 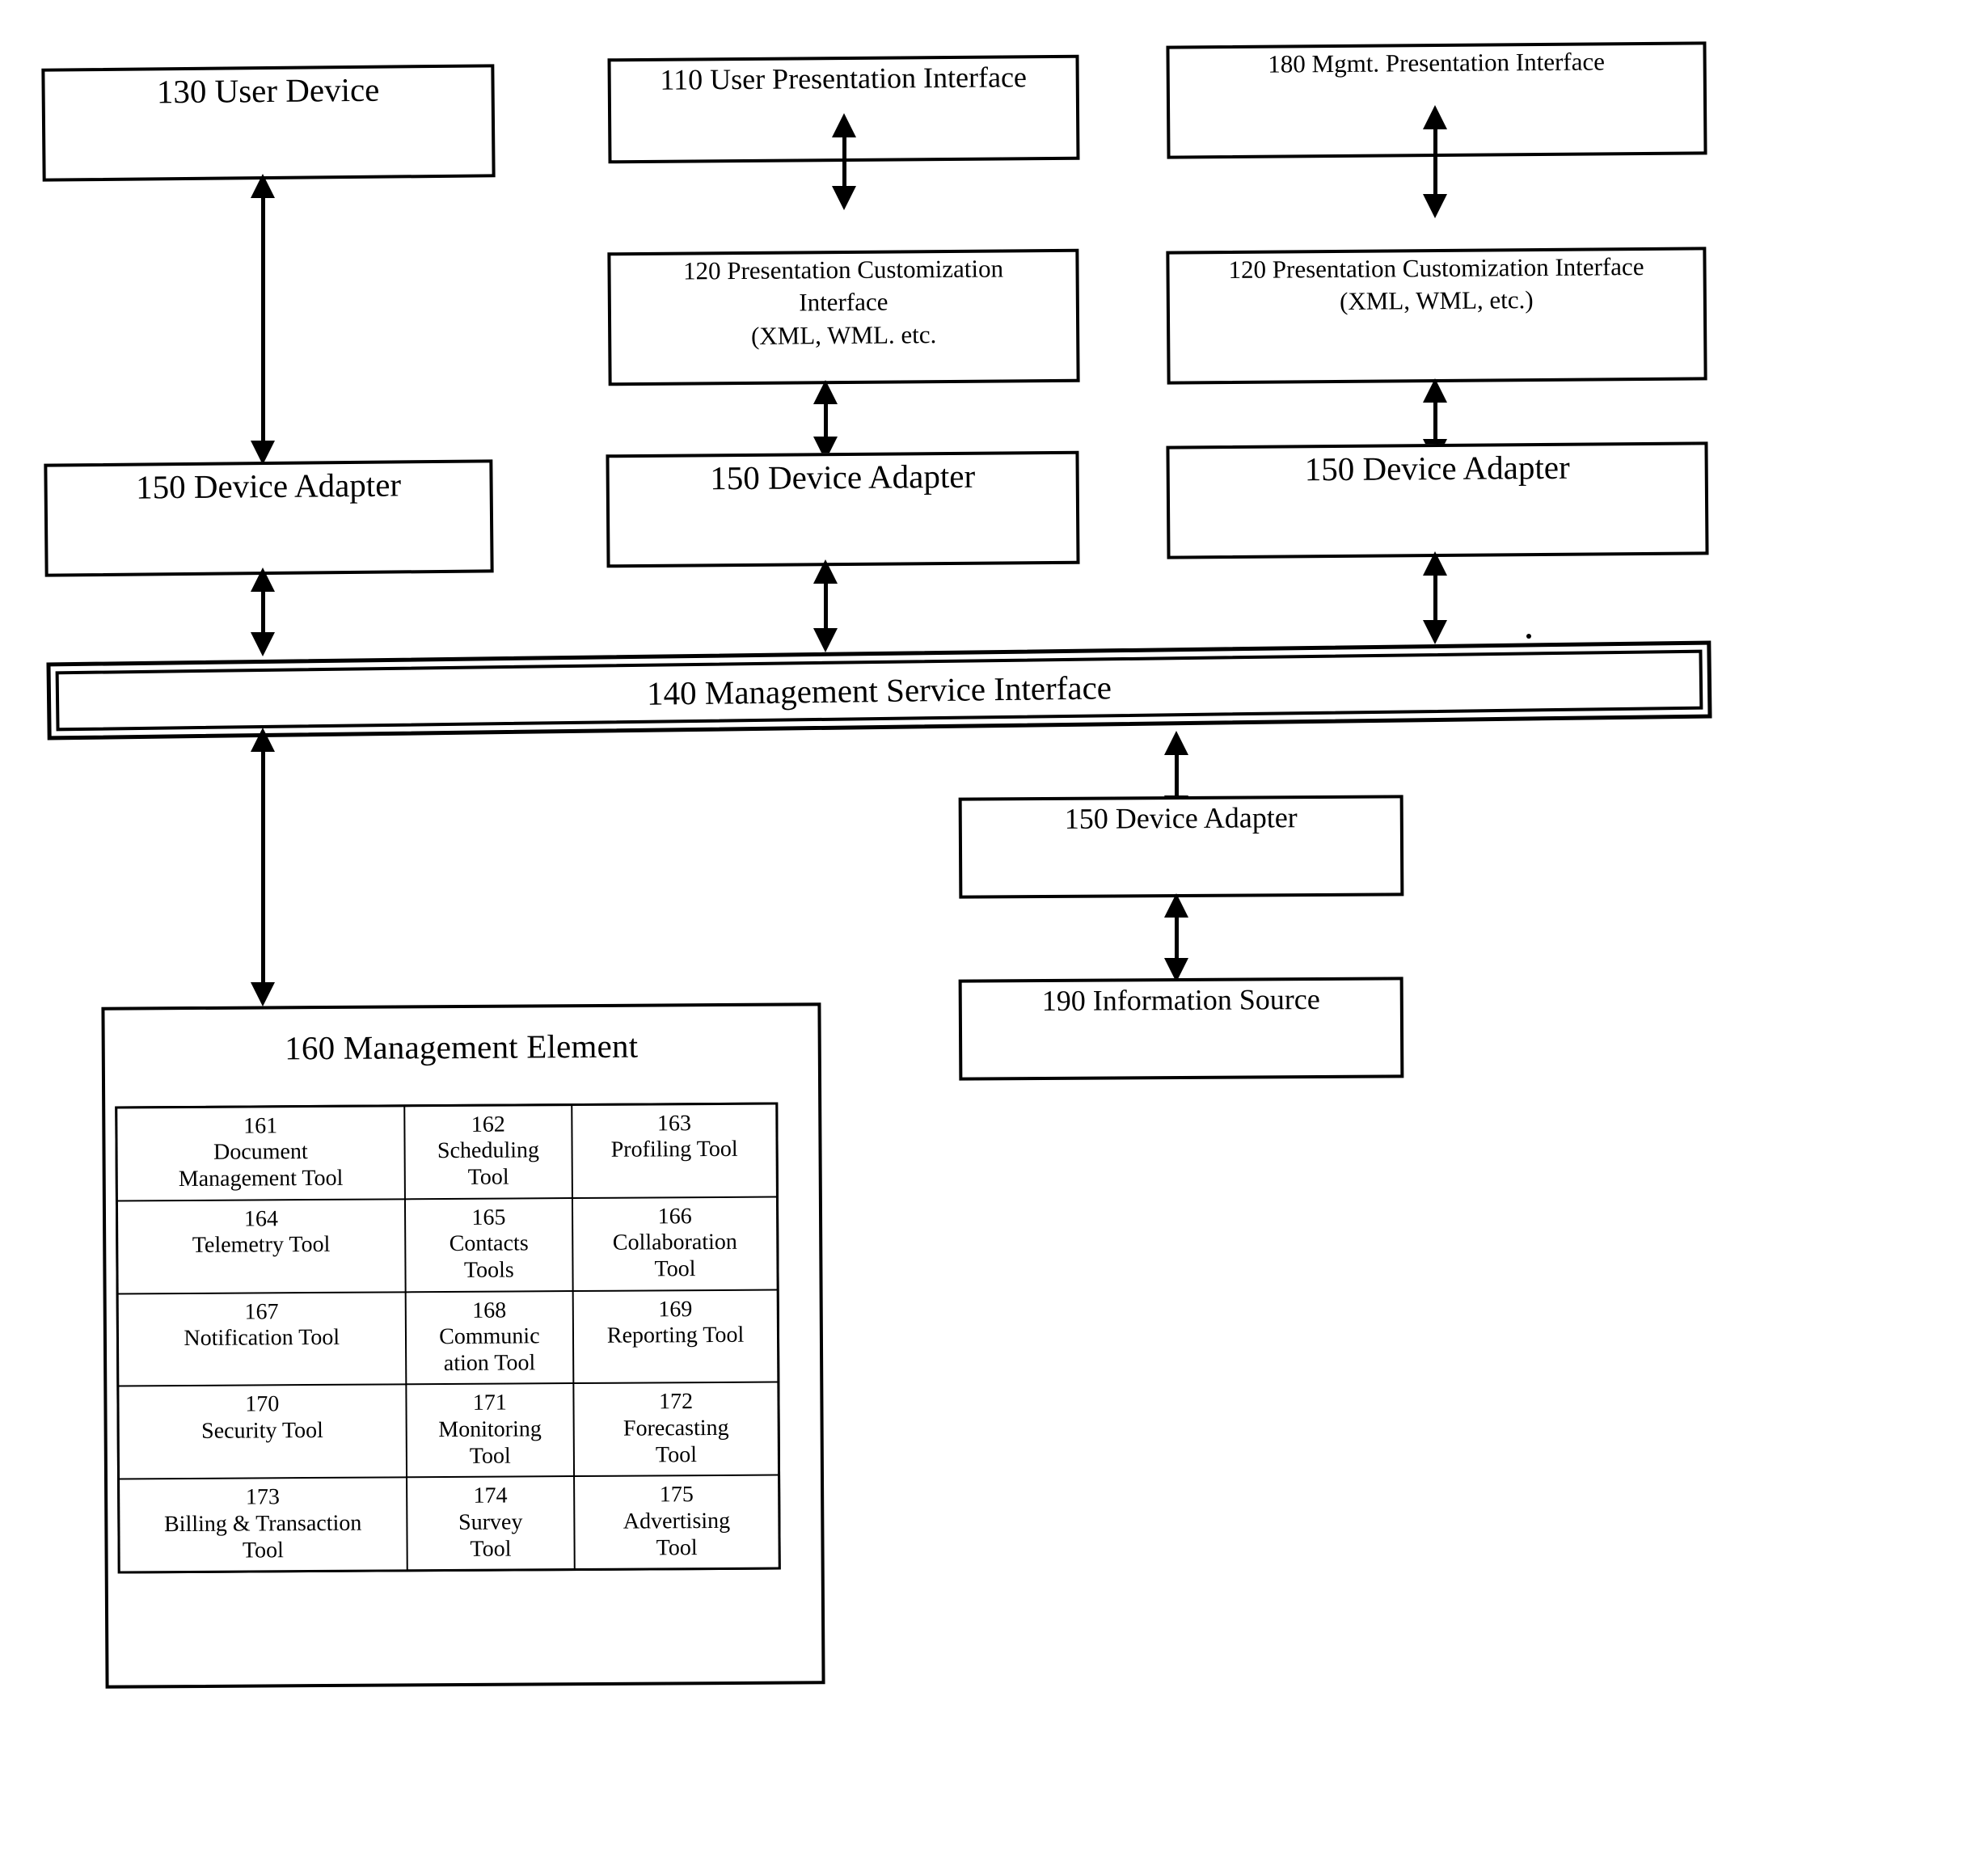 I want to click on node-device-adapter-mid: 150 Device Adapter, so click(x=843, y=509).